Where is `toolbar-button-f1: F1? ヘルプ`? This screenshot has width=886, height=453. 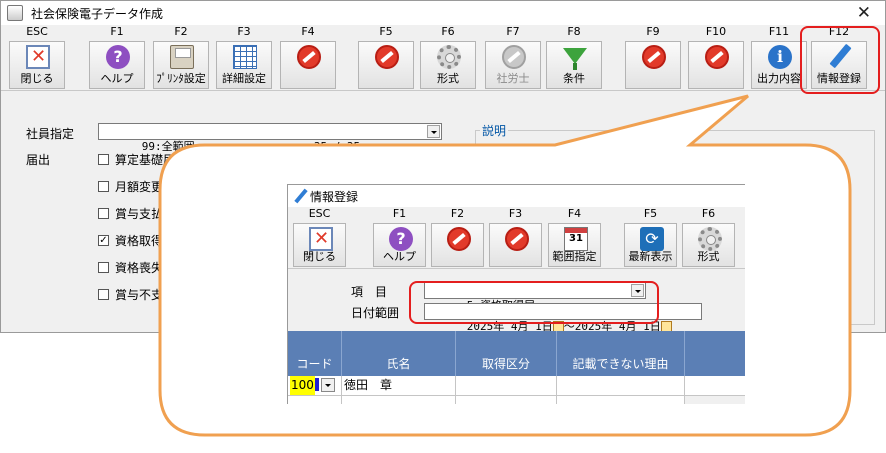 toolbar-button-f1: F1? ヘルプ is located at coordinates (399, 238).